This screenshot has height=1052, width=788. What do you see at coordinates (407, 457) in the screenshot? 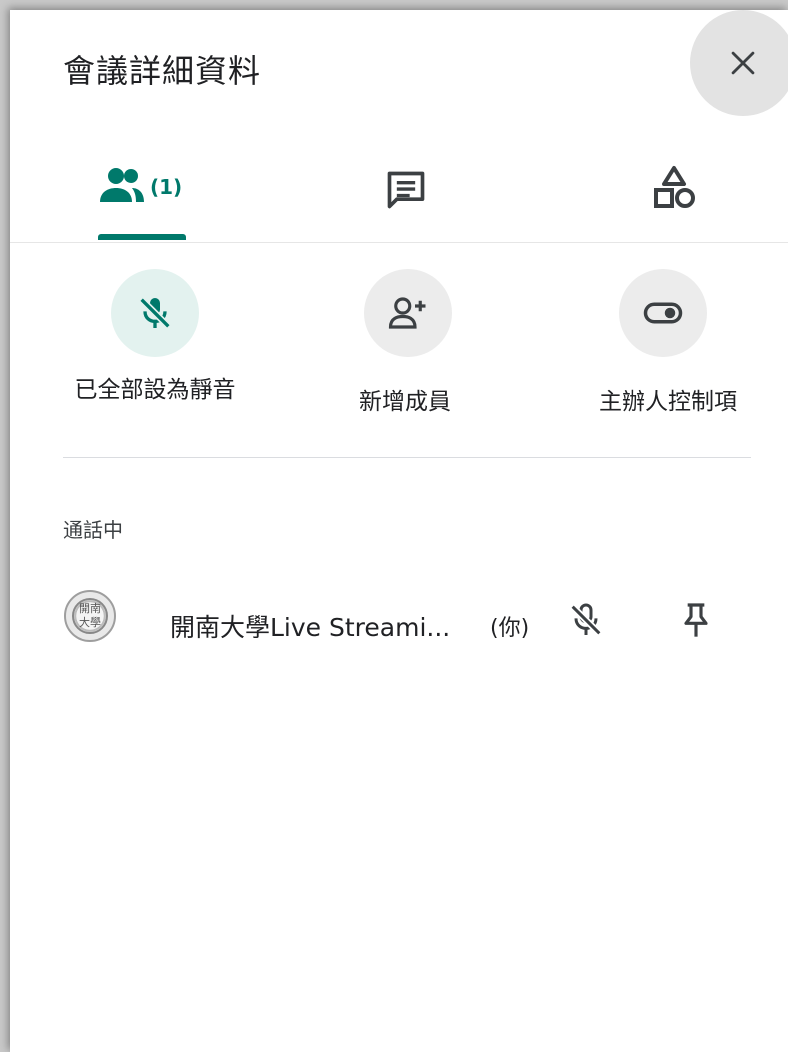
I see `divider` at bounding box center [407, 457].